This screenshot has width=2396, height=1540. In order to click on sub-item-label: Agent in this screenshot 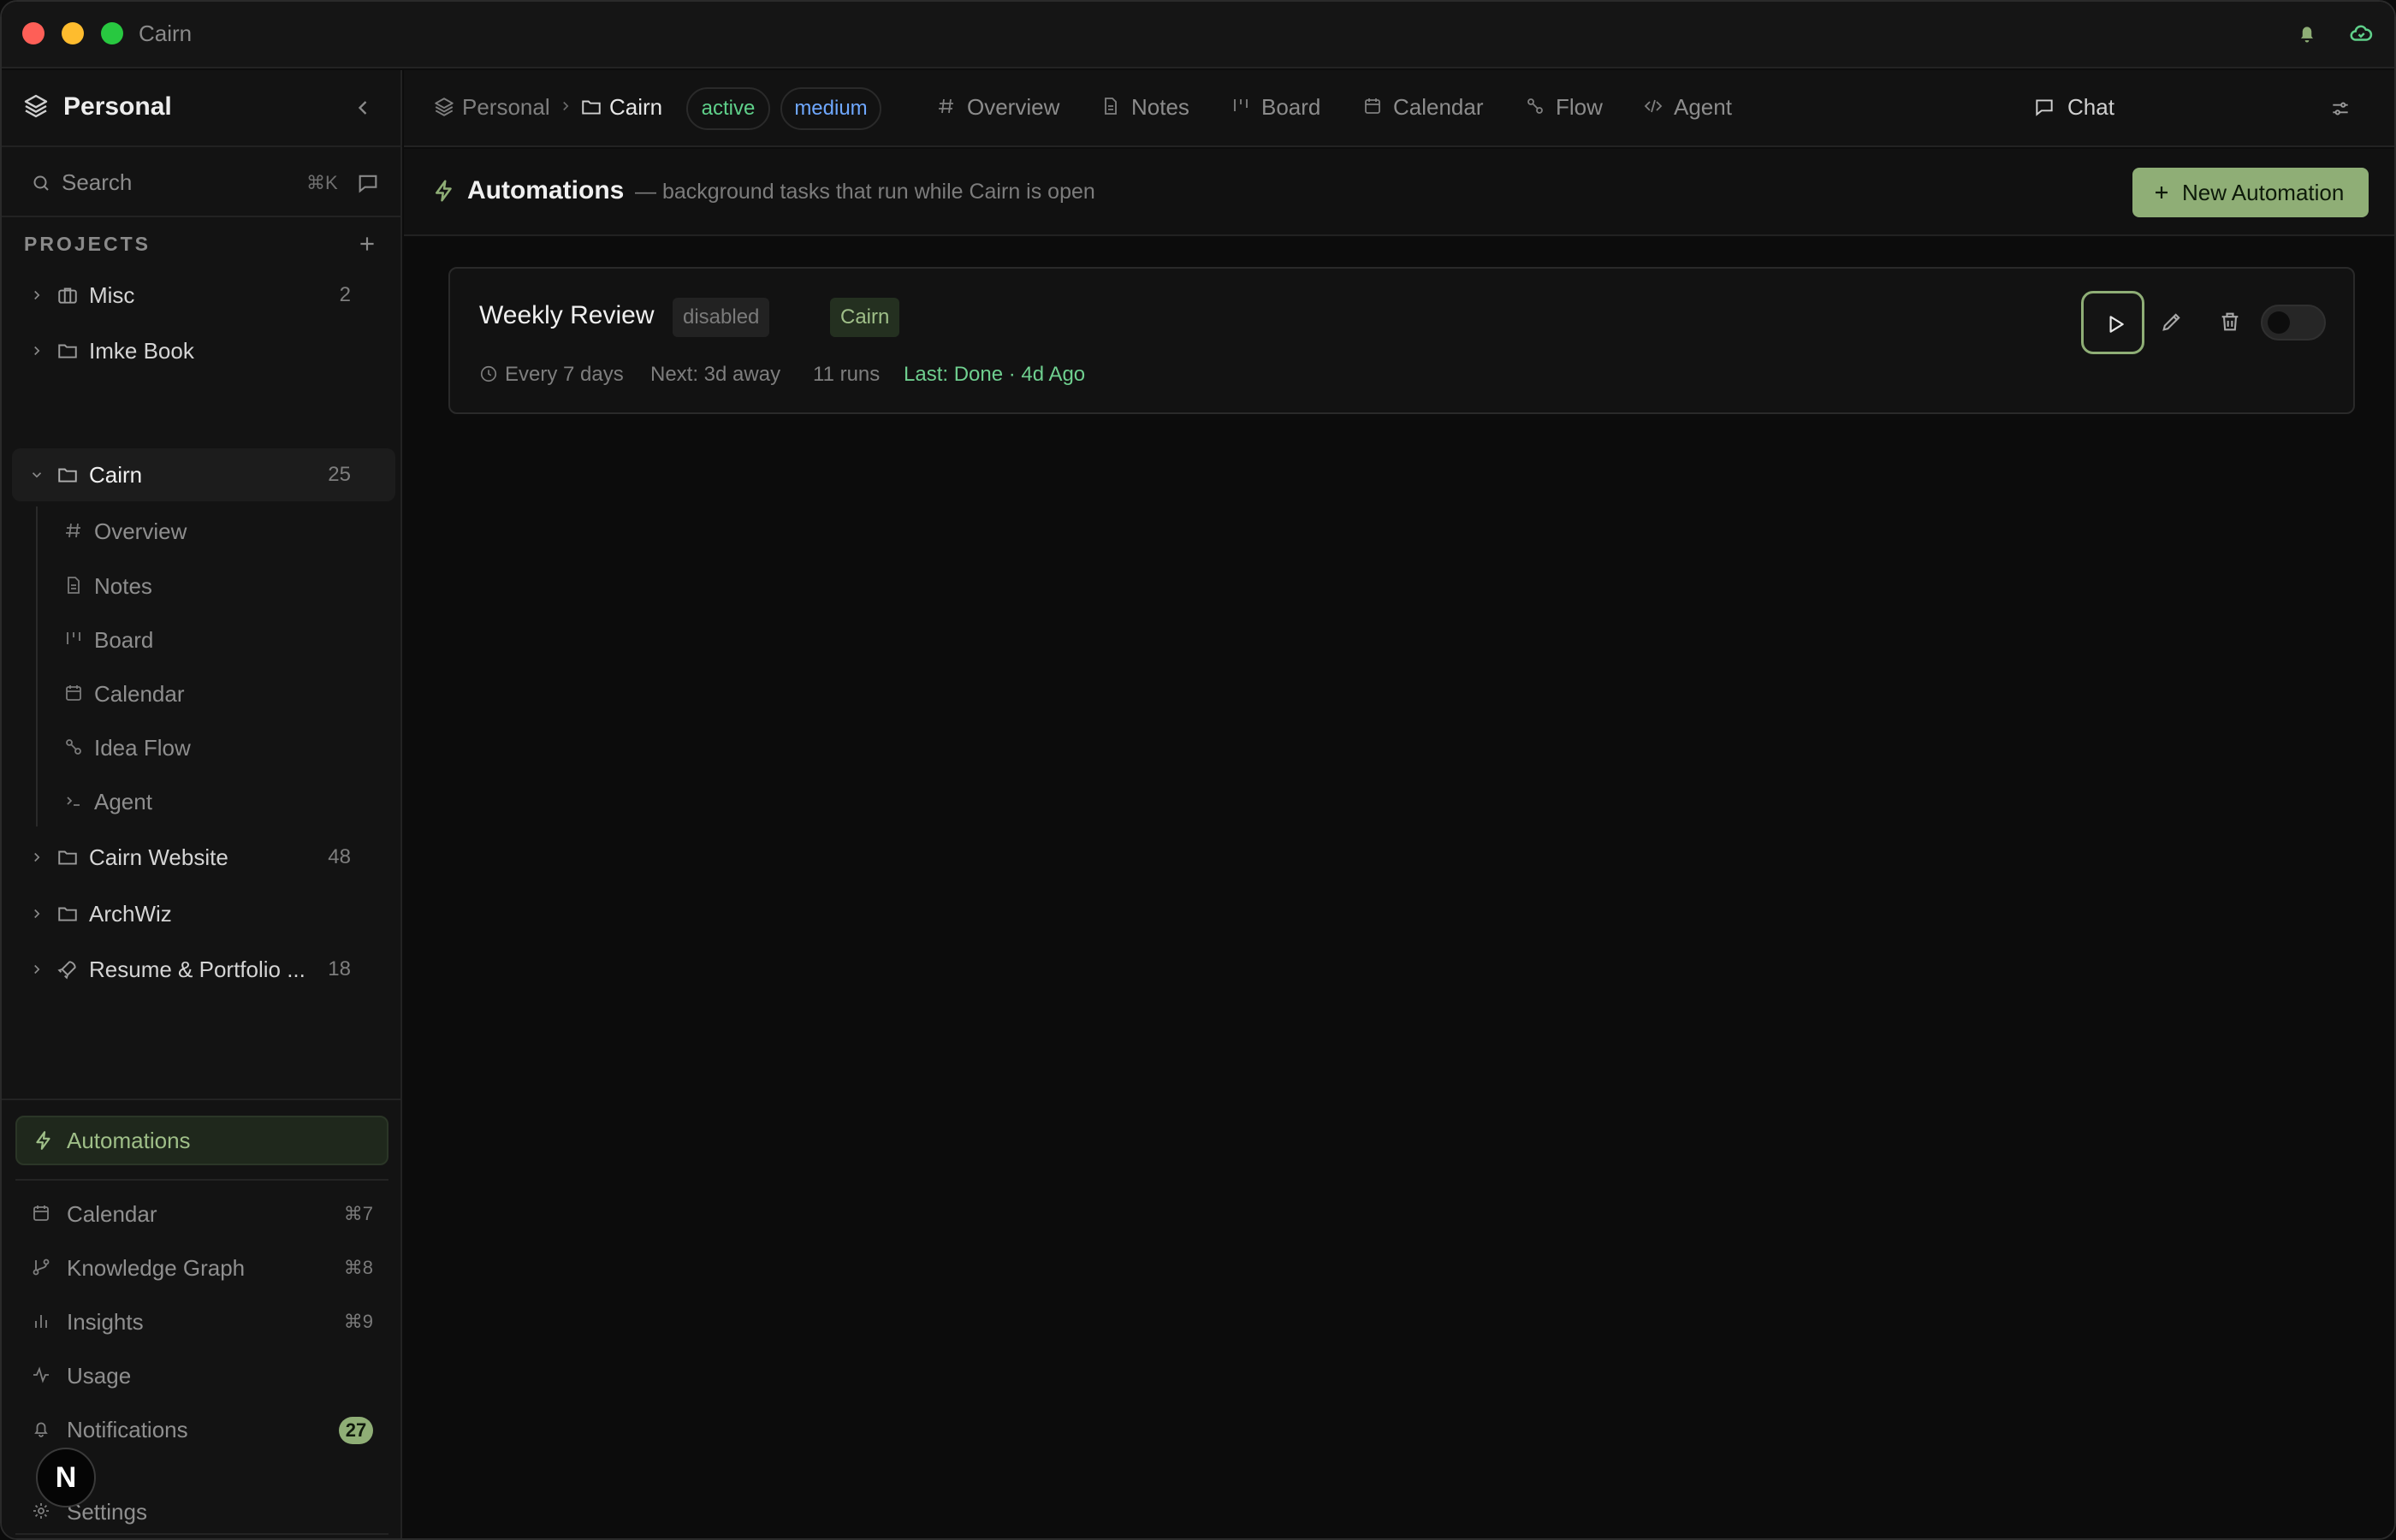, I will do `click(123, 801)`.